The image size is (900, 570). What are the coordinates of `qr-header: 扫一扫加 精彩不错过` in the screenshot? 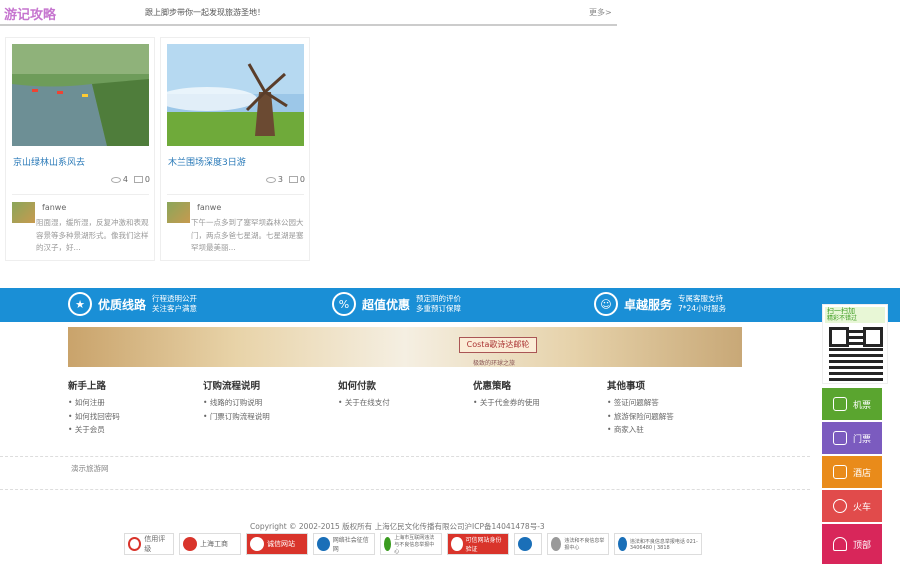 It's located at (855, 315).